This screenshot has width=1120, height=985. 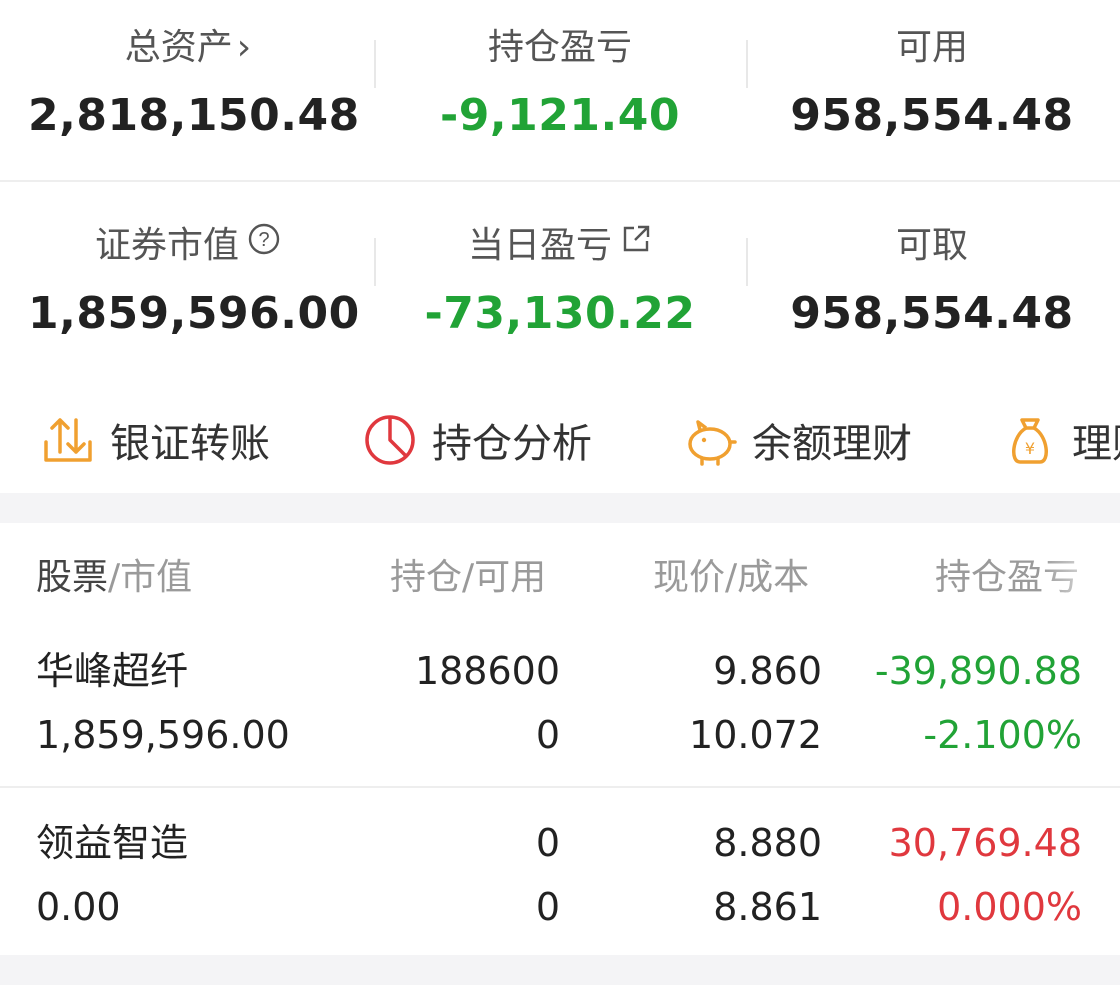 What do you see at coordinates (985, 843) in the screenshot?
I see `position-pnl: 30,769.48` at bounding box center [985, 843].